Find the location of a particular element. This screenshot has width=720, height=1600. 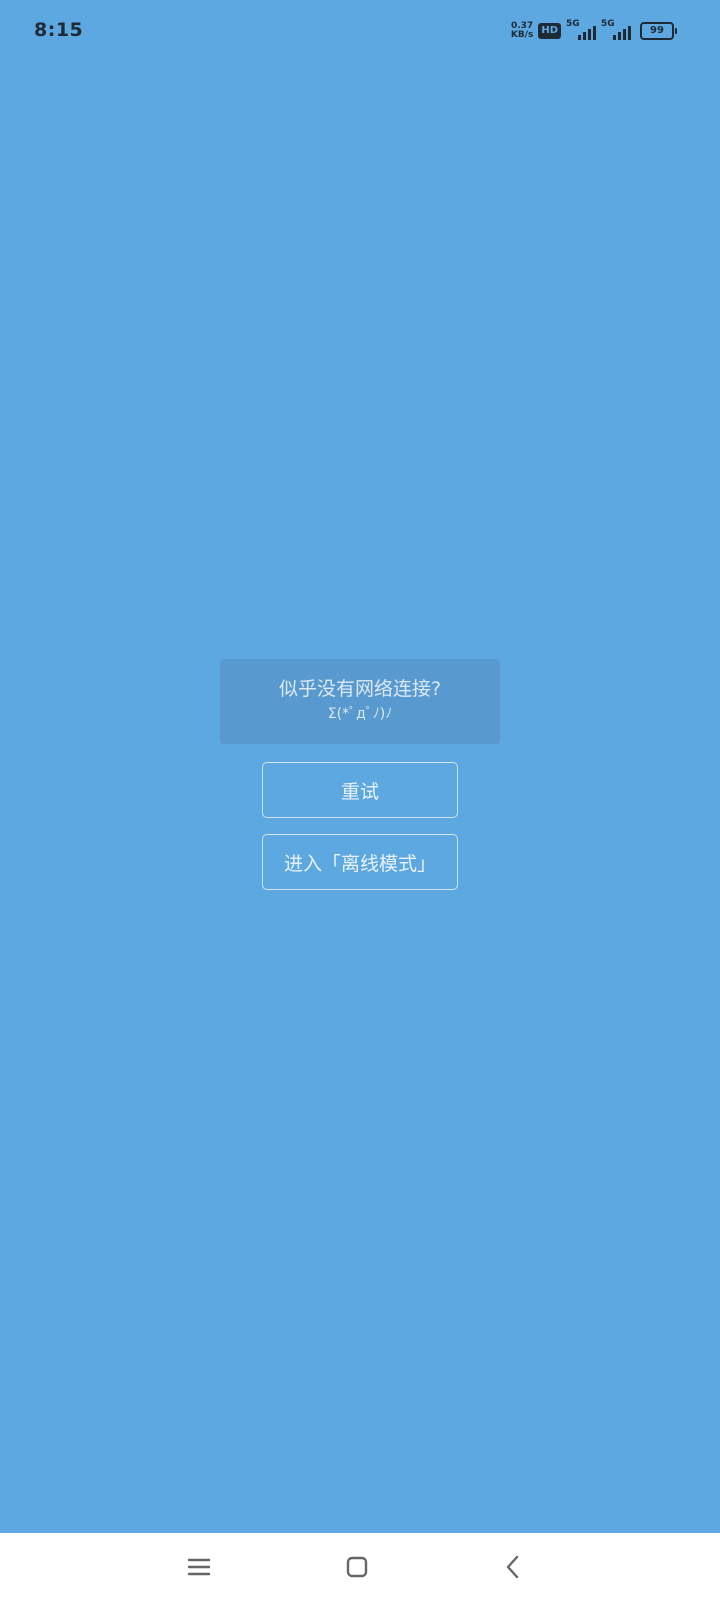

status-bar: 8:15 0.37 KB/s HD 5G 5G 99 is located at coordinates (360, 31).